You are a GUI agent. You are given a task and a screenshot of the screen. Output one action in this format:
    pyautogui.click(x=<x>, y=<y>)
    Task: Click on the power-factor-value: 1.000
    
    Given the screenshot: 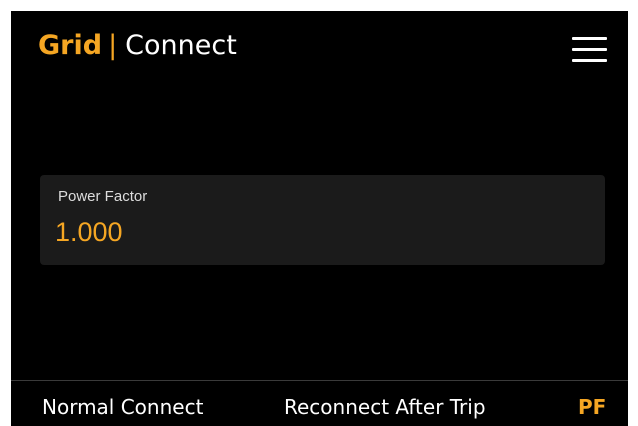 What is the action you would take?
    pyautogui.click(x=89, y=232)
    